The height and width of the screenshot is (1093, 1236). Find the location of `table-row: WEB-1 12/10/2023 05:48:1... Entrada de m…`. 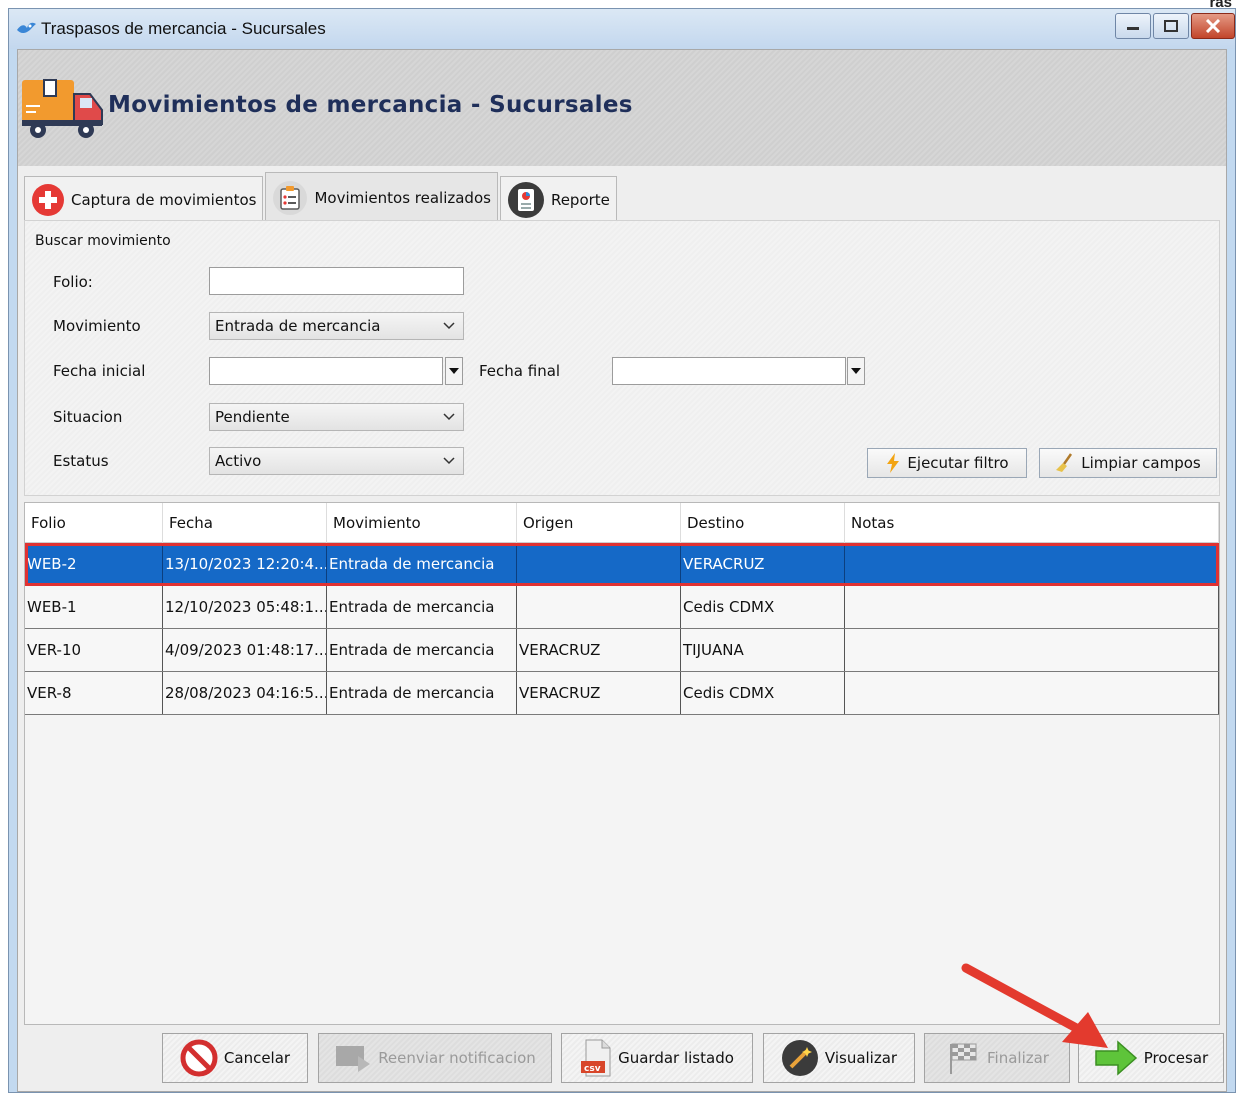

table-row: WEB-1 12/10/2023 05:48:1... Entrada de m… is located at coordinates (622, 607).